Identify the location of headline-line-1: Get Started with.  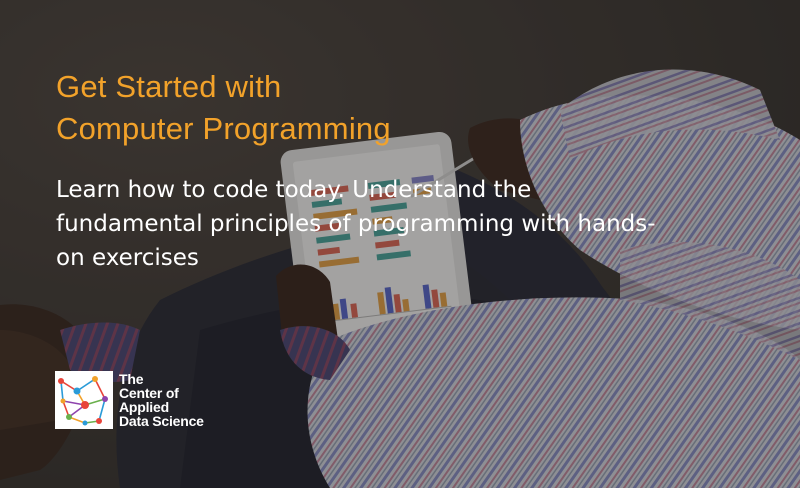
(169, 86).